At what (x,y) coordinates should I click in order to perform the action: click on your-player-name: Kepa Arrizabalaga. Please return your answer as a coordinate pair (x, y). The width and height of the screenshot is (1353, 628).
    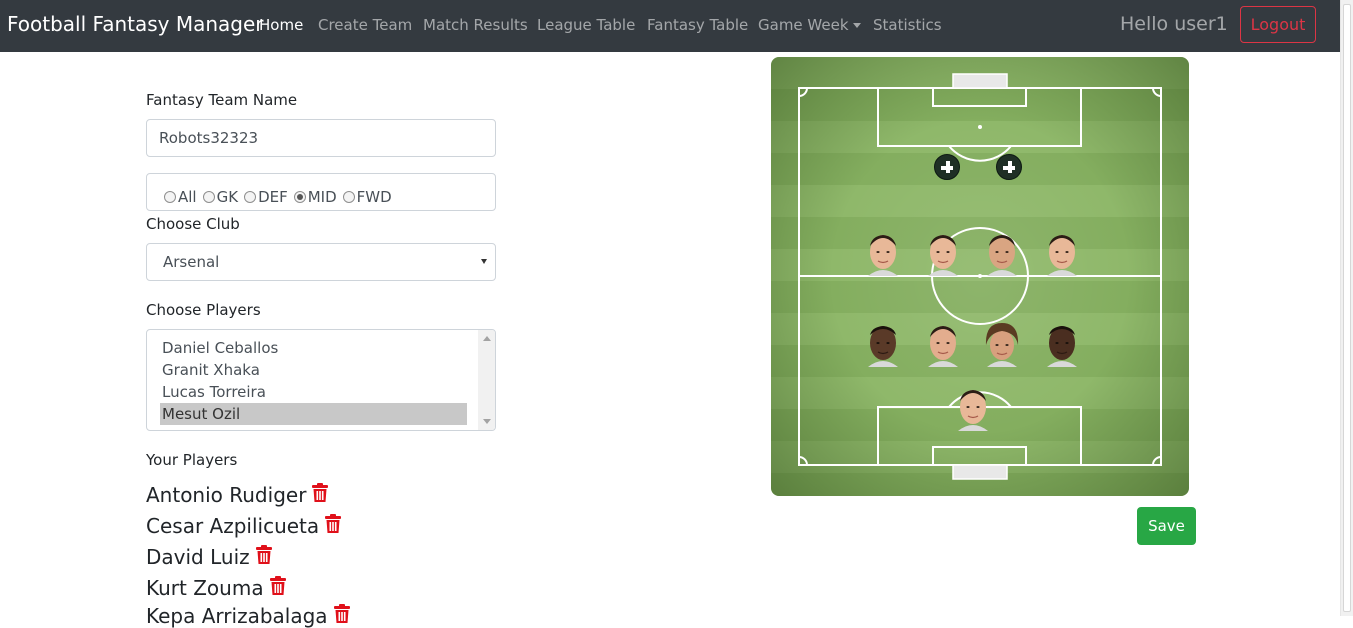
    Looking at the image, I should click on (237, 616).